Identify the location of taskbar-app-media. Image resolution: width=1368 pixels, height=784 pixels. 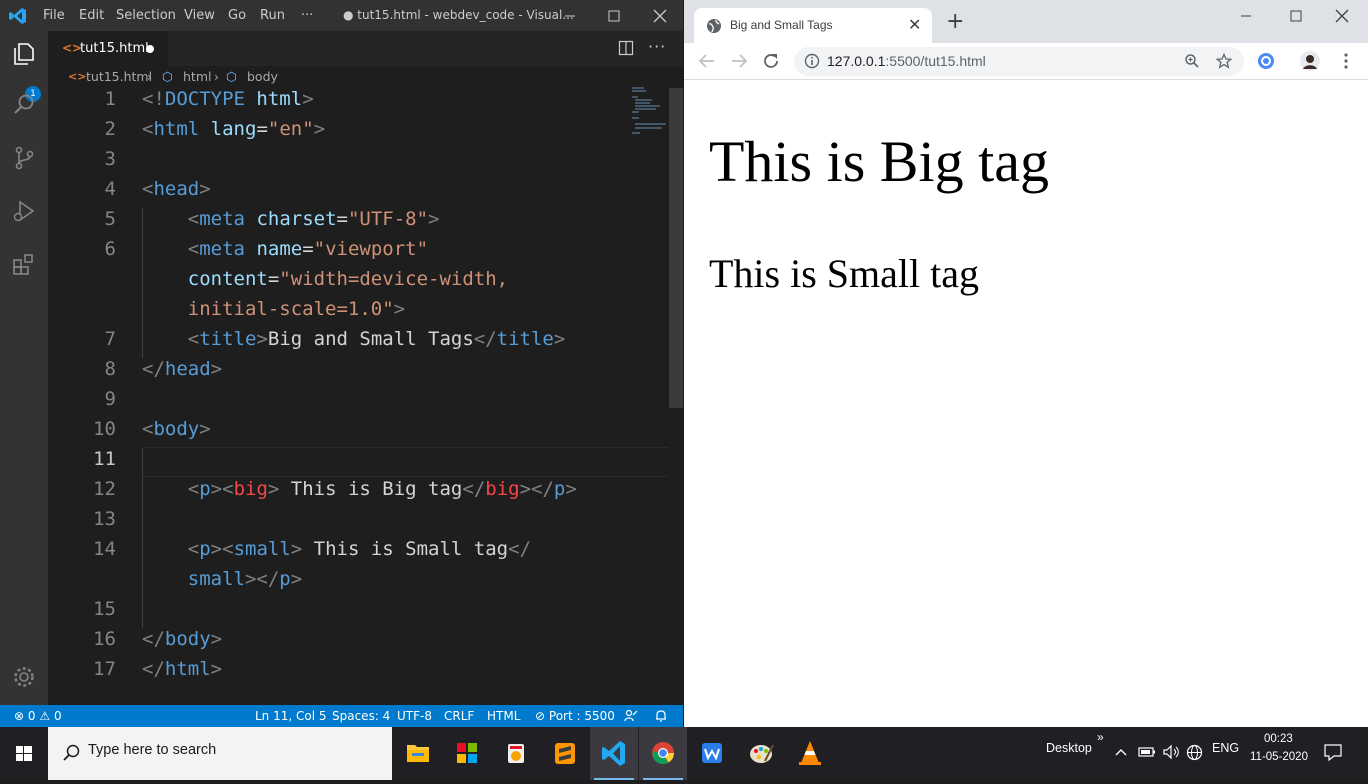
(516, 753).